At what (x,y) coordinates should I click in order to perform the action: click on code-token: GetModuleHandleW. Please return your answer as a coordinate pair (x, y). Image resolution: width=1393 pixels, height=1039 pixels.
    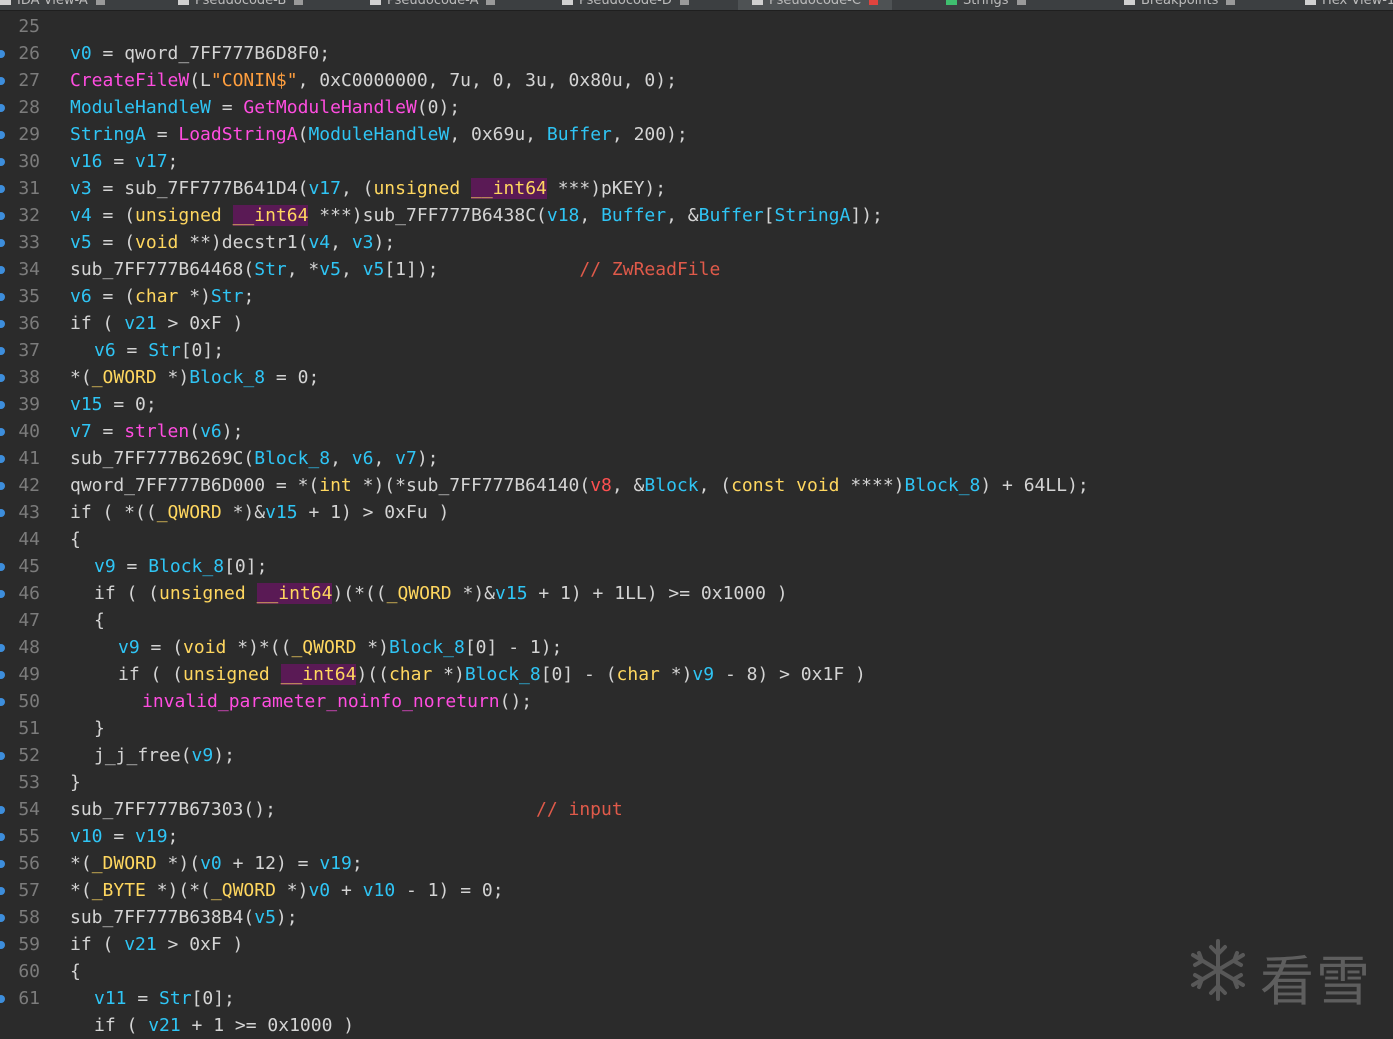
    Looking at the image, I should click on (329, 107).